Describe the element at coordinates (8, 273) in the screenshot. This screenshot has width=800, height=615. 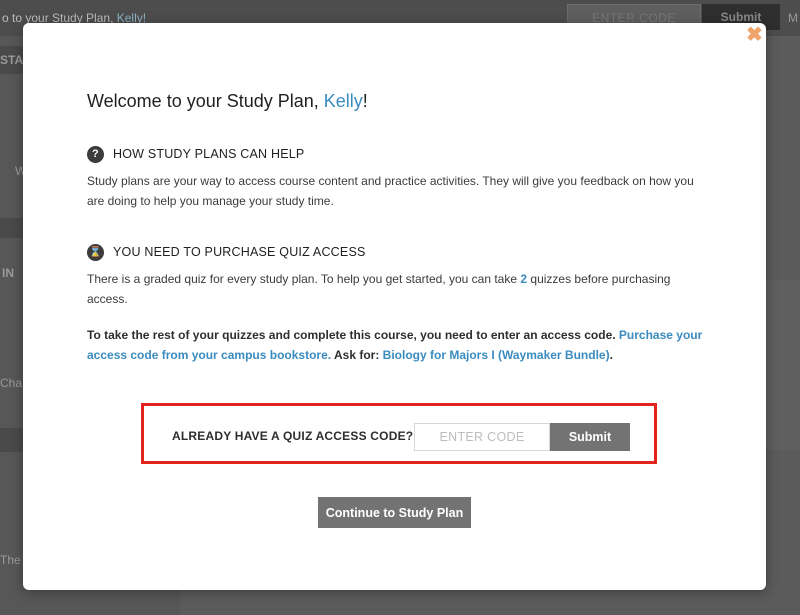
I see `background-fragment: IN` at that location.